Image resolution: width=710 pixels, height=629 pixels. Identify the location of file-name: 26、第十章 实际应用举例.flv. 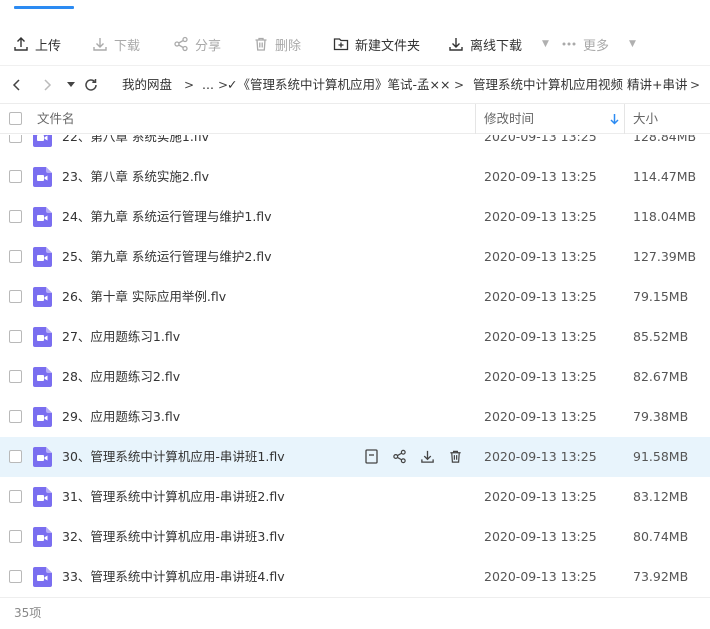
(144, 297).